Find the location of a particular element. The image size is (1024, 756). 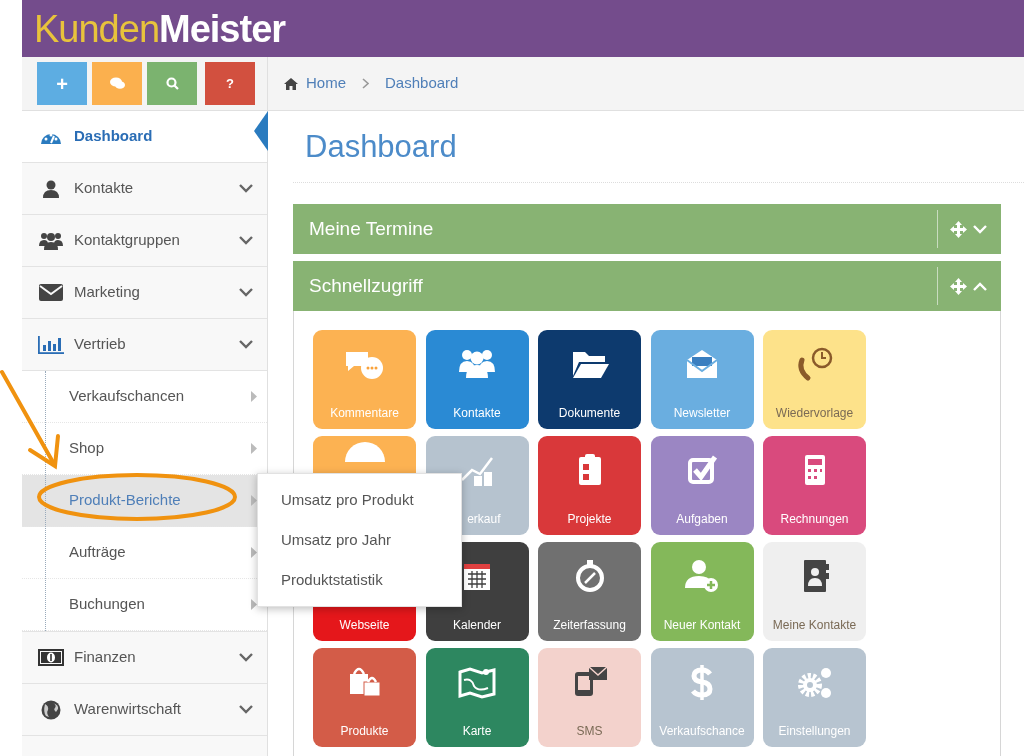

users-icon is located at coordinates (51, 240).